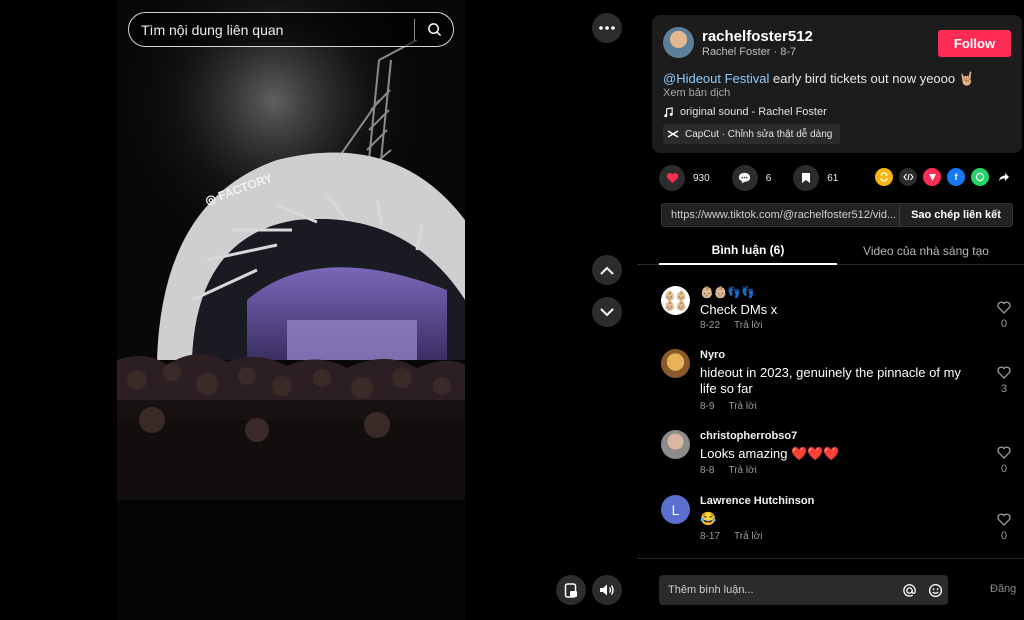 The image size is (1024, 620). I want to click on more-icon, so click(607, 28).